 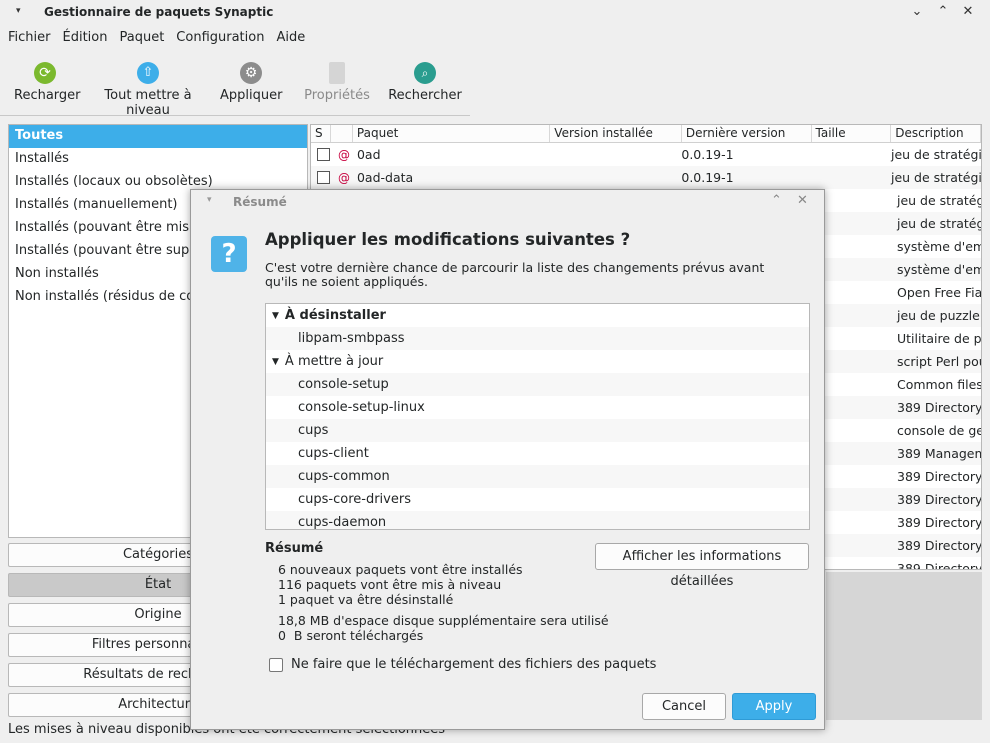 What do you see at coordinates (537, 453) in the screenshot?
I see `tree-item: cups-client` at bounding box center [537, 453].